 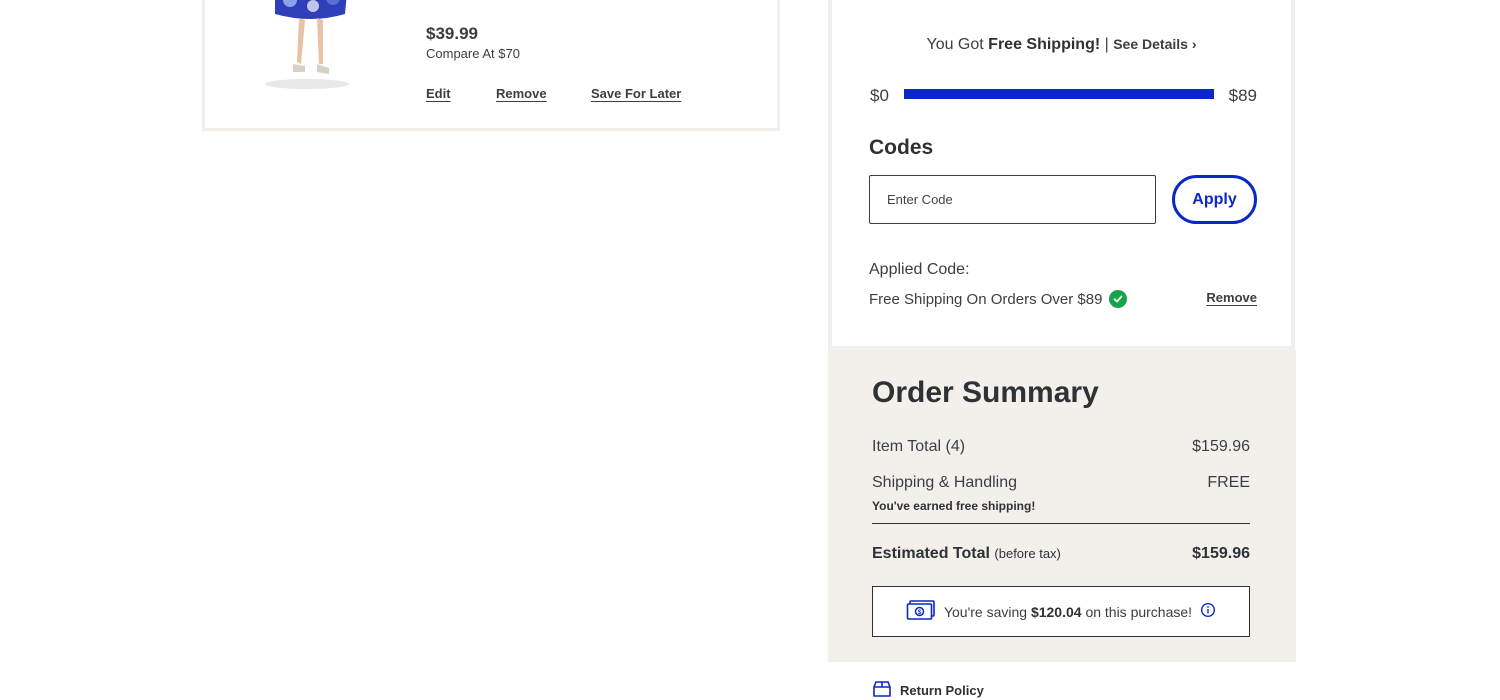 What do you see at coordinates (1012, 199) in the screenshot?
I see `promo-code-input` at bounding box center [1012, 199].